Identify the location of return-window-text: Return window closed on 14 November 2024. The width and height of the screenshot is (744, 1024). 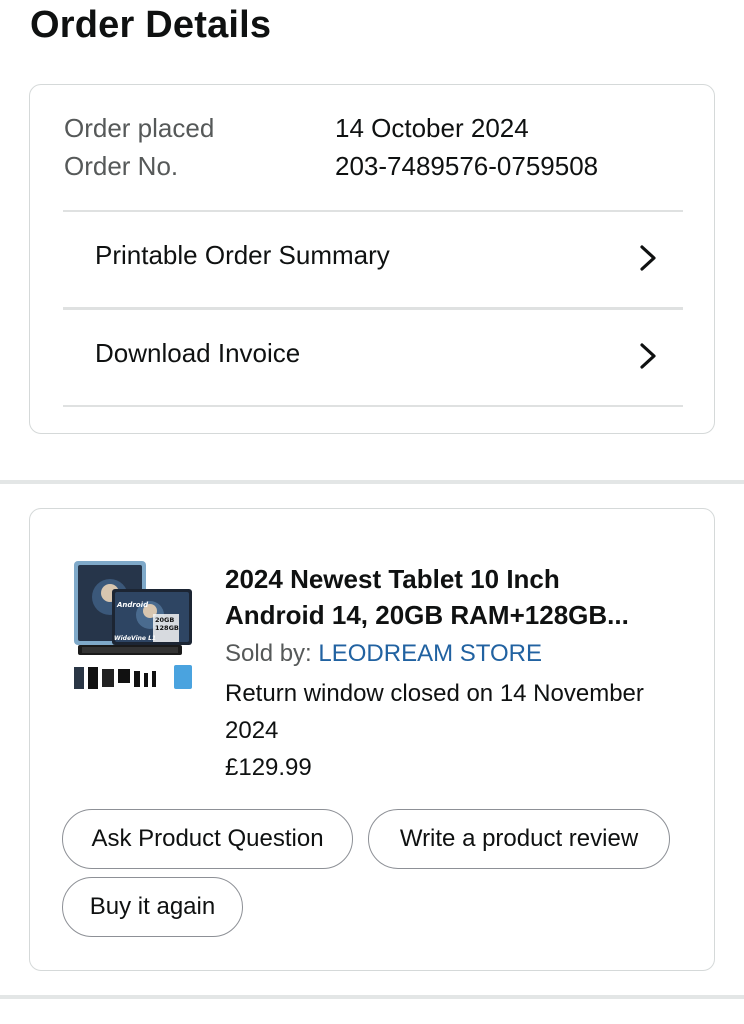
(434, 712).